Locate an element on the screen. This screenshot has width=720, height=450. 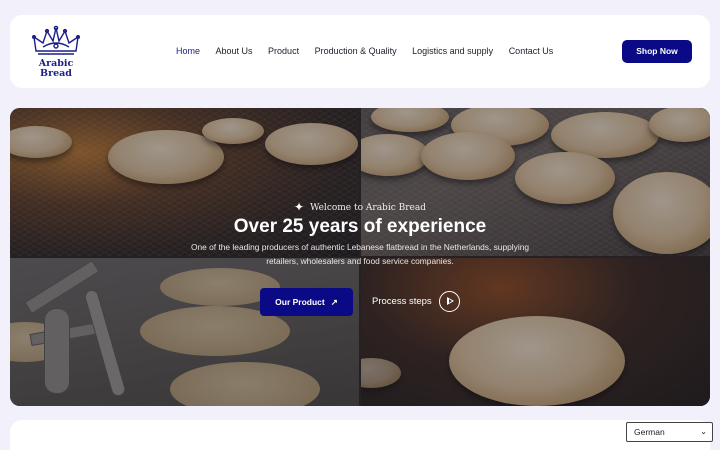
brand-name: Arabic Bread is located at coordinates (56, 69).